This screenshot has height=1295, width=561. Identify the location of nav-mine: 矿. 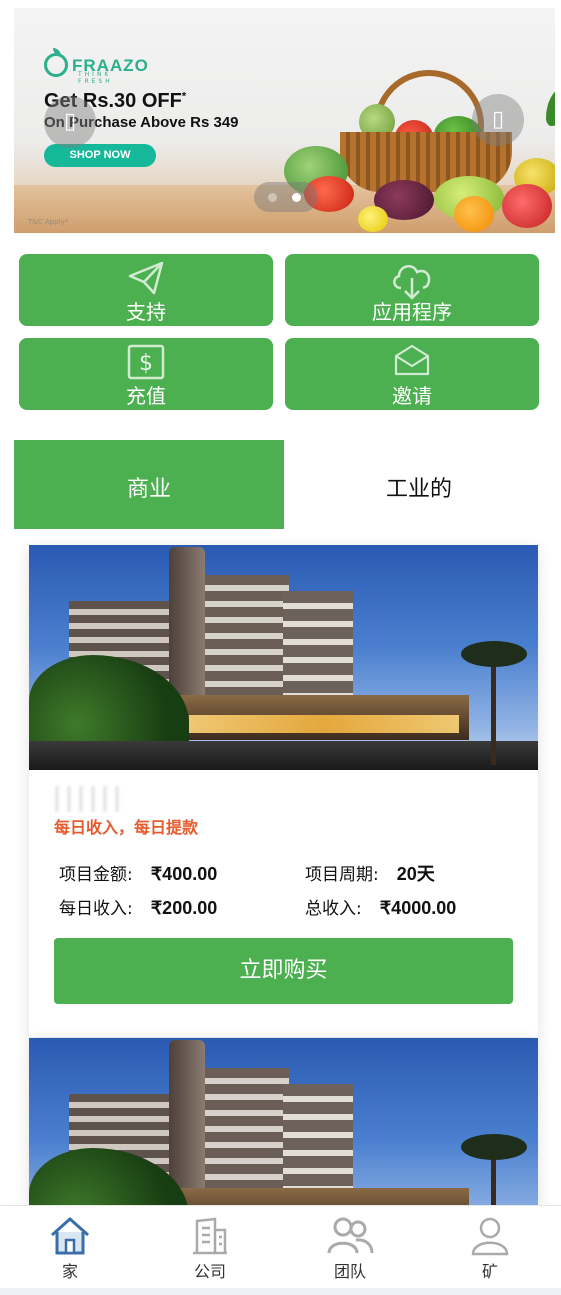
(490, 1250).